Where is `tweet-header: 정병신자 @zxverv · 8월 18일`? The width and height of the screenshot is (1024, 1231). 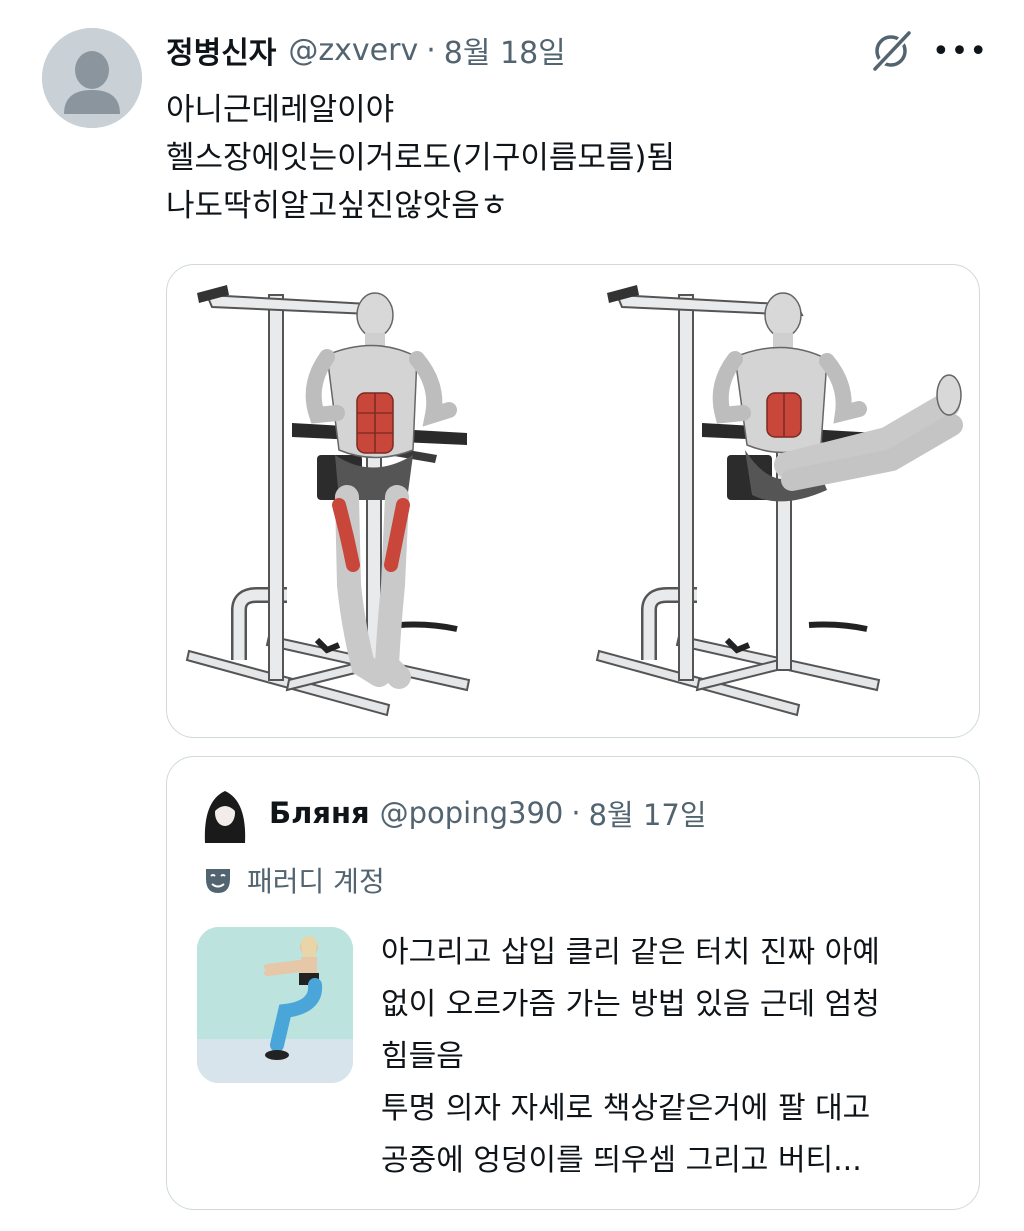
tweet-header: 정병신자 @zxverv · 8월 18일 is located at coordinates (366, 50).